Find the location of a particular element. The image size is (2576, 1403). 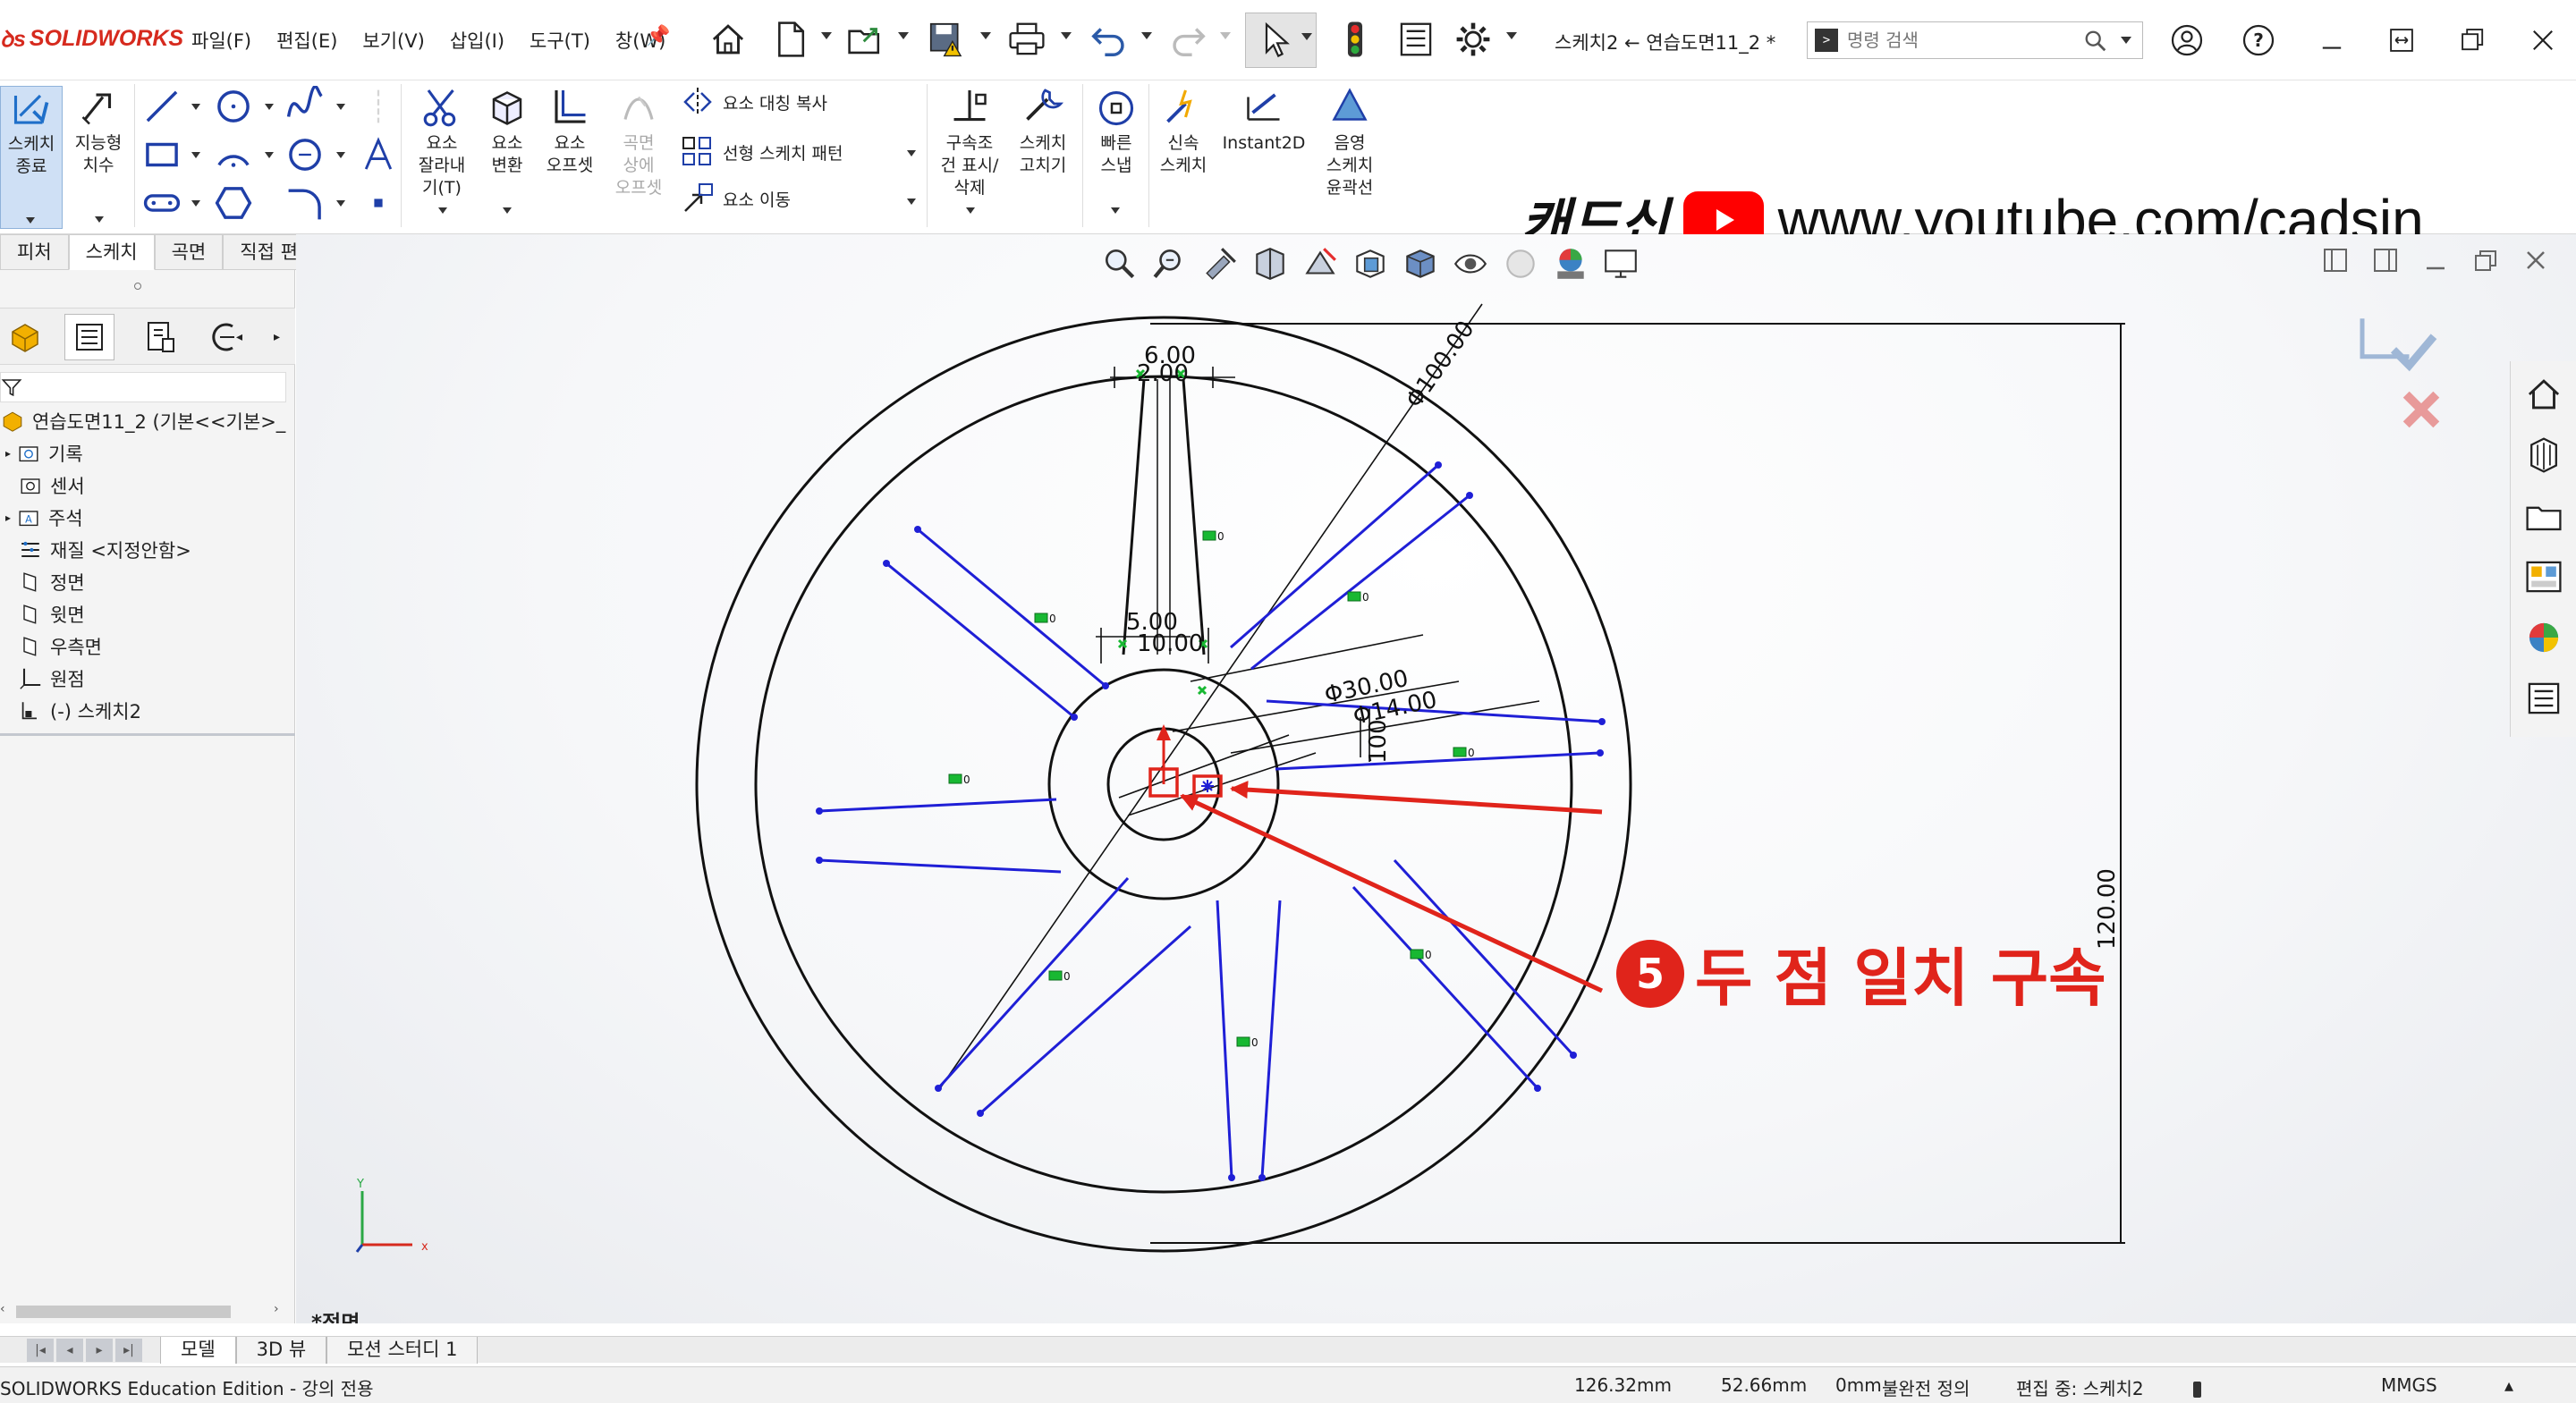

tree-item-annotations: ▸ A 주석 is located at coordinates (44, 517).